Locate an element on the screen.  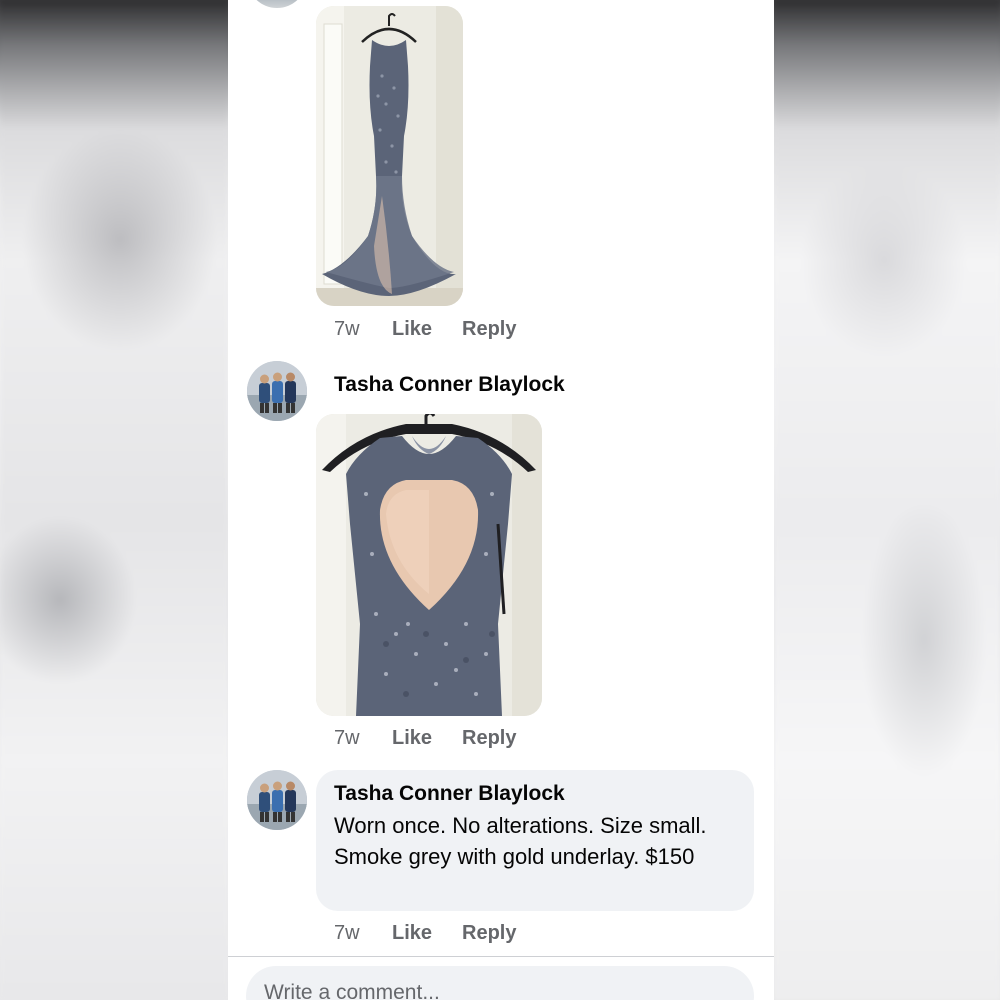
comment-photo-gown-front is located at coordinates (389, 156).